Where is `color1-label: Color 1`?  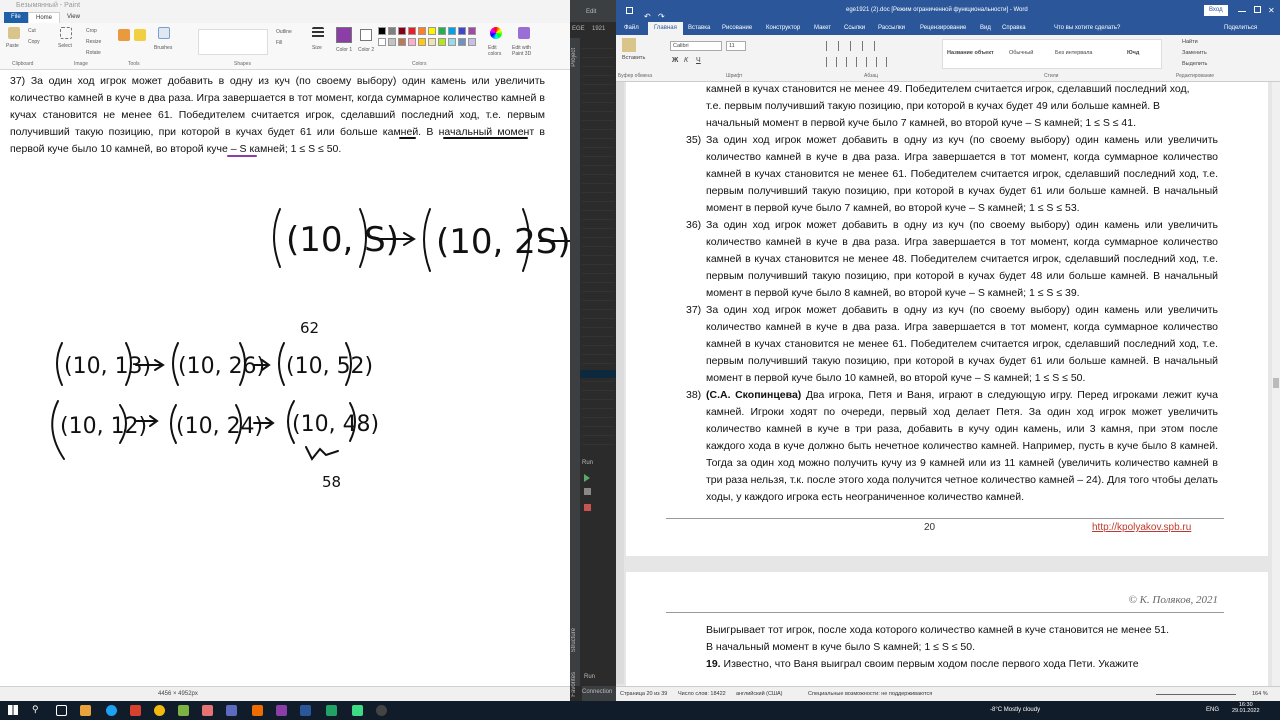
color1-label: Color 1 is located at coordinates (344, 50).